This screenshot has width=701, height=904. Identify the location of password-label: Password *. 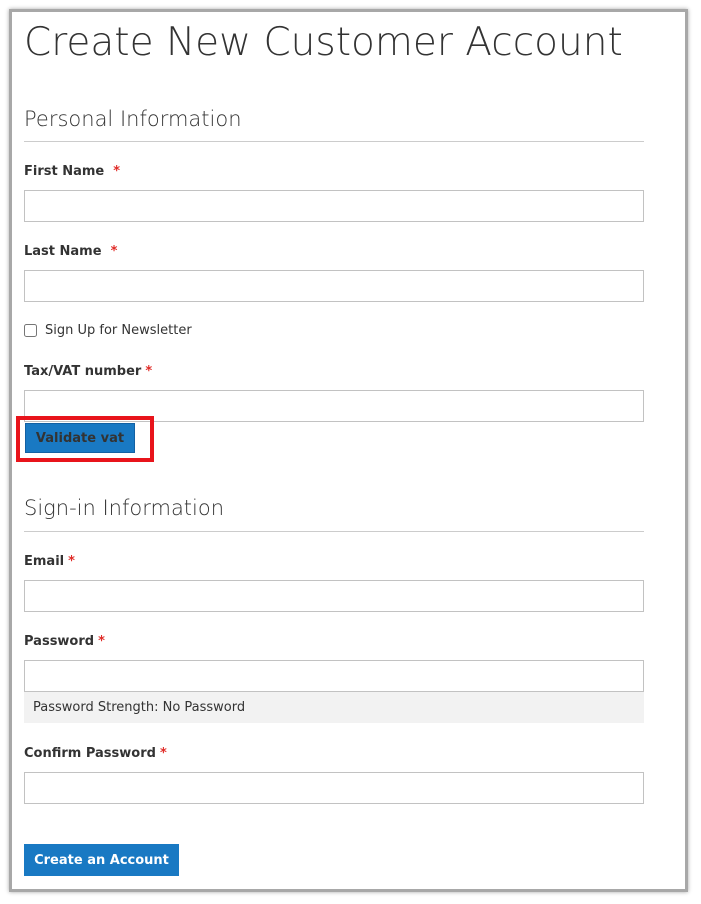
(64, 642).